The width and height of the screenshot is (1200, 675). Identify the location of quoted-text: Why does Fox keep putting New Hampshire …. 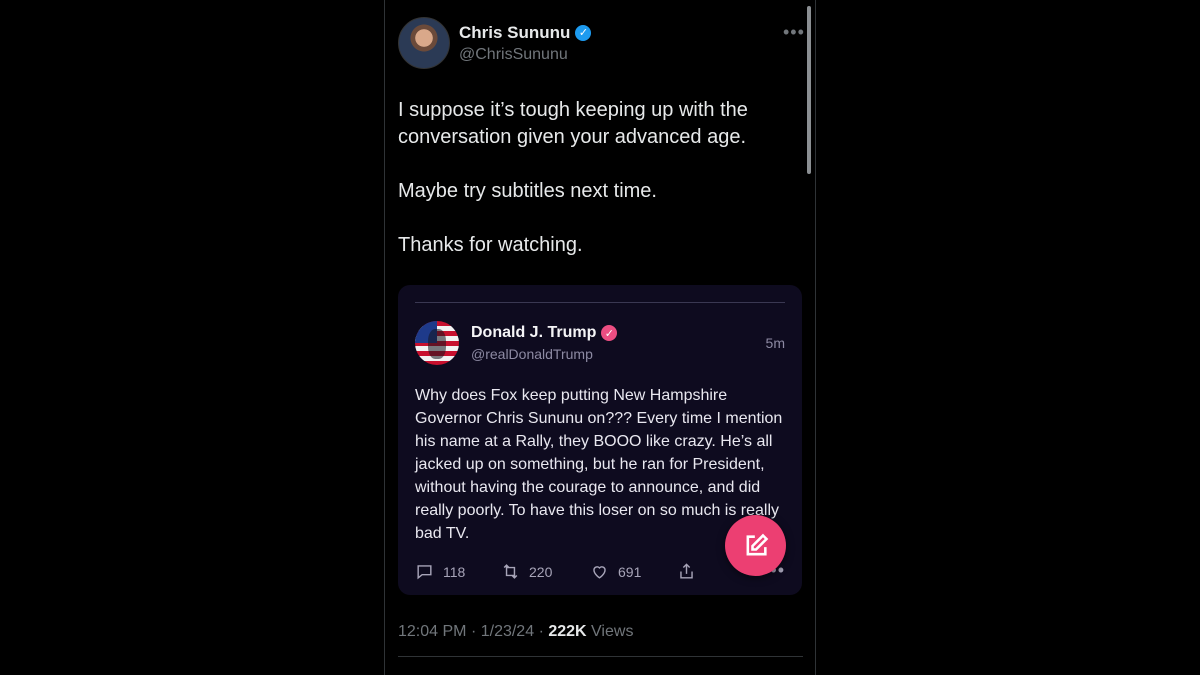
(599, 464).